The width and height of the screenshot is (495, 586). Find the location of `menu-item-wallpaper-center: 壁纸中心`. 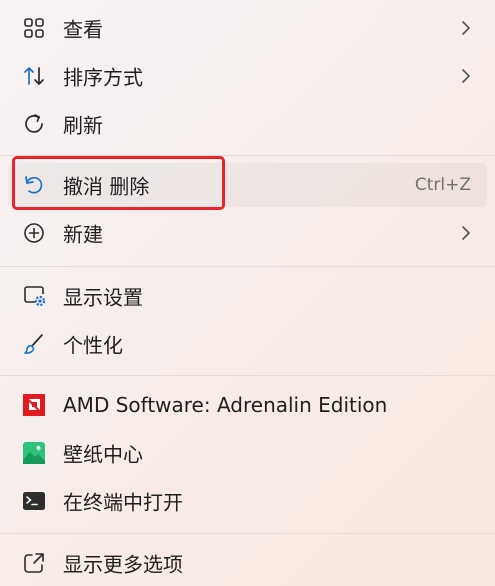

menu-item-wallpaper-center: 壁纸中心 is located at coordinates (247, 453).